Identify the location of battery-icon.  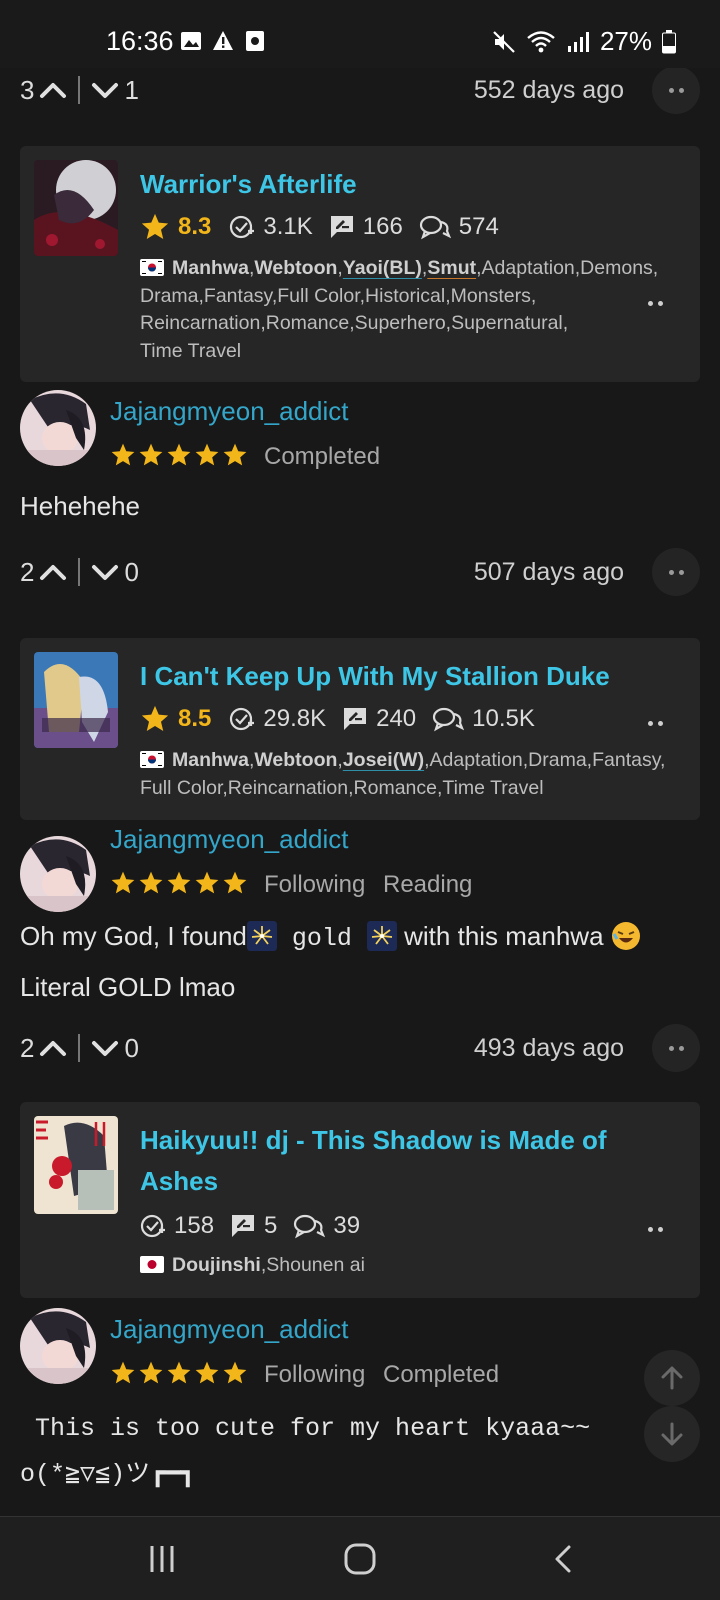
(669, 41).